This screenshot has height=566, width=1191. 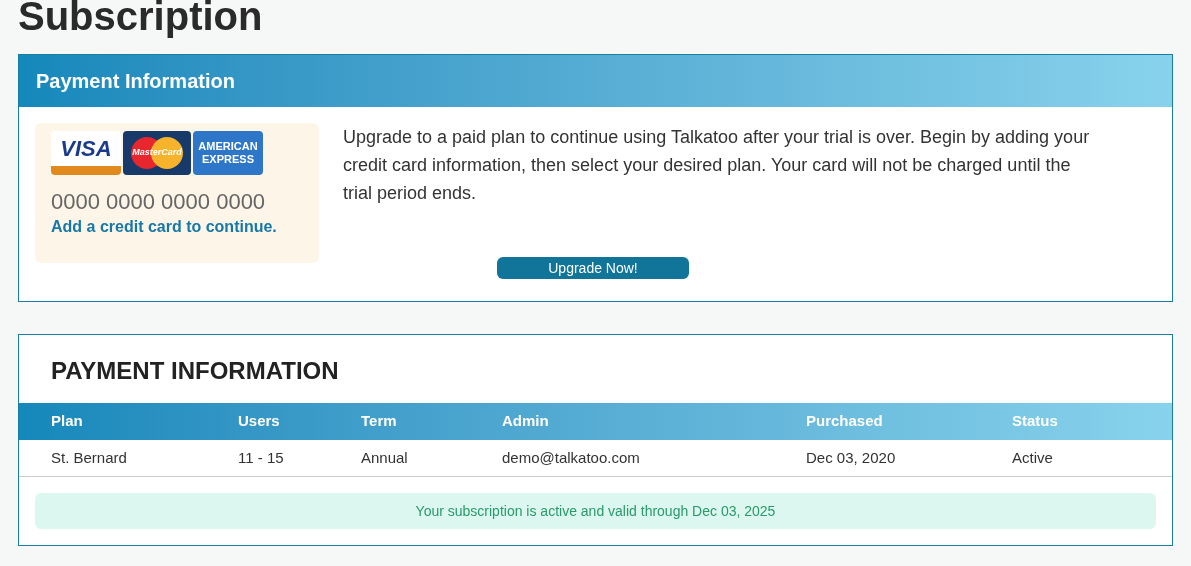 I want to click on upgrade-button: Upgrade Now!, so click(x=593, y=268).